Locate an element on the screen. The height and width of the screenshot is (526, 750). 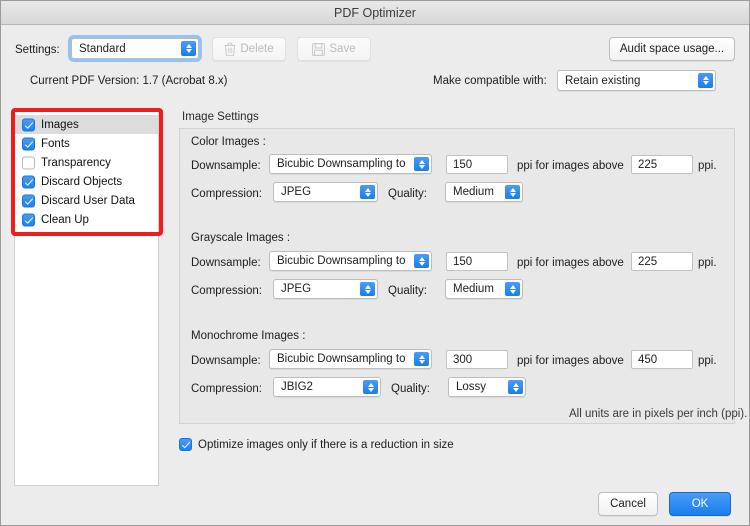
monochrome-downsample-method-value: Bicubic Downsampling to is located at coordinates (341, 359).